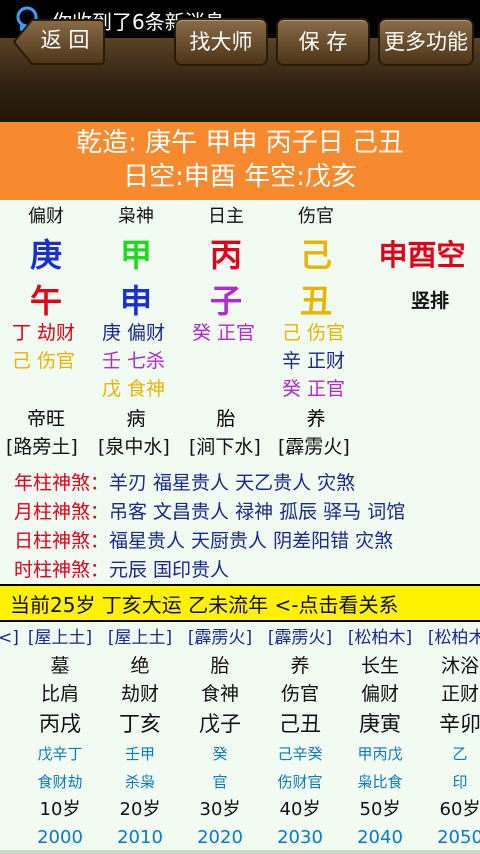  Describe the element at coordinates (219, 694) in the screenshot. I see `dayun-ten-god: 食神` at that location.